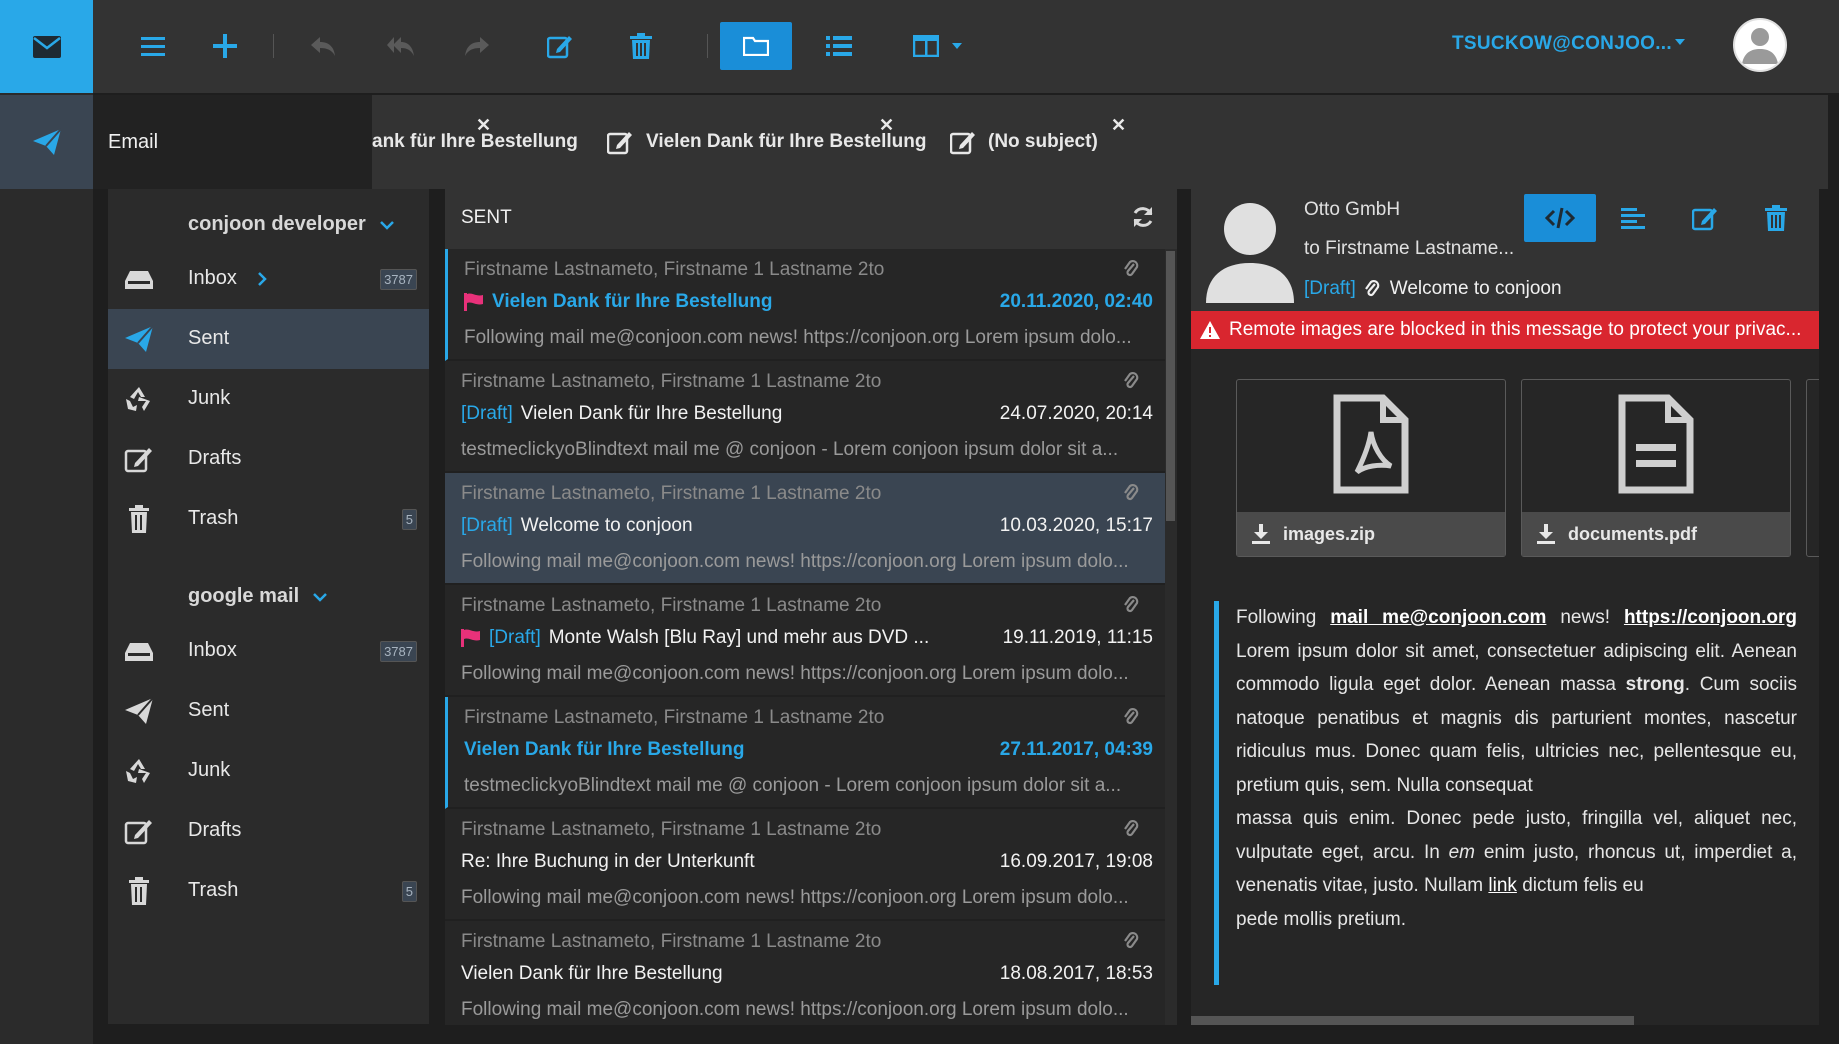 This screenshot has height=1044, width=1839. Describe the element at coordinates (46, 142) in the screenshot. I see `send-module-button` at that location.